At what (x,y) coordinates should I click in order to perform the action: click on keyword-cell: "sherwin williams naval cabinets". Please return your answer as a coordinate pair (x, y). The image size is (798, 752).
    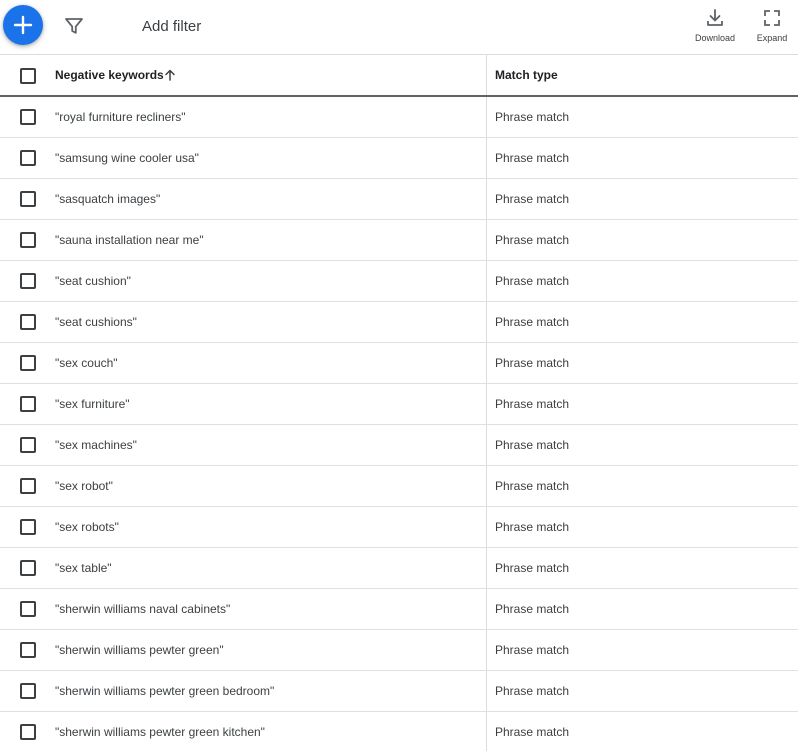
    Looking at the image, I should click on (143, 609).